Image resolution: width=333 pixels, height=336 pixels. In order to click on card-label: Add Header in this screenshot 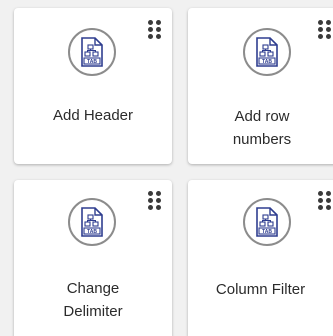, I will do `click(93, 115)`.